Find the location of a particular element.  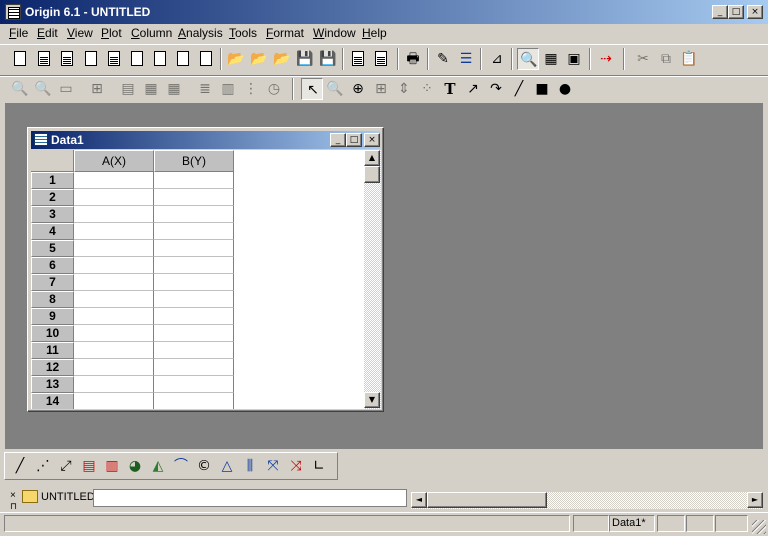

resize-grip is located at coordinates (759, 527).